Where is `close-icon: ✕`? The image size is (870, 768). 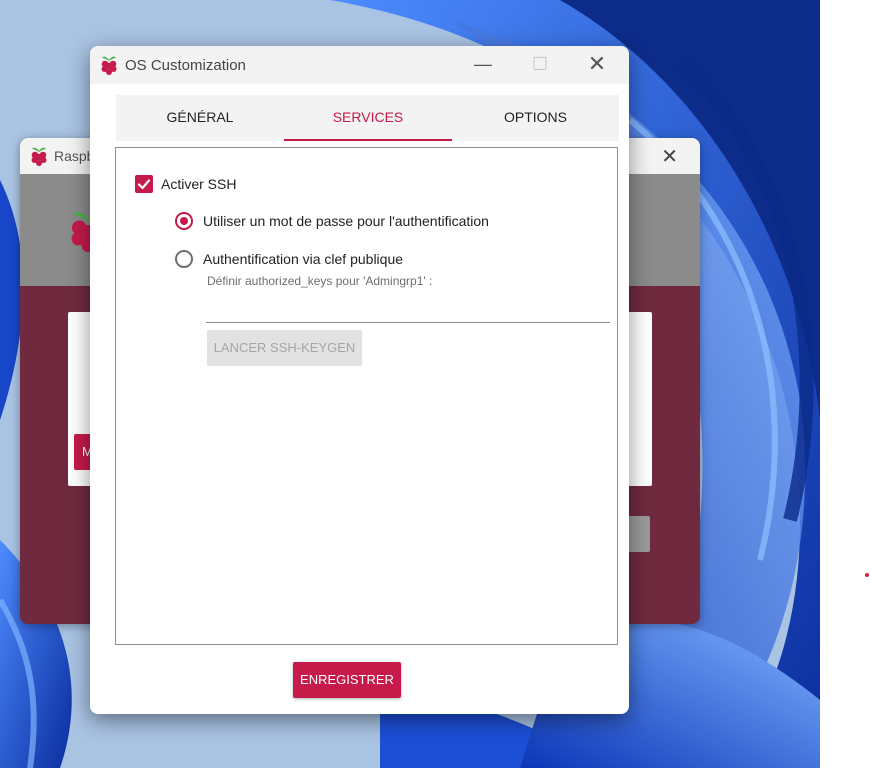 close-icon: ✕ is located at coordinates (669, 156).